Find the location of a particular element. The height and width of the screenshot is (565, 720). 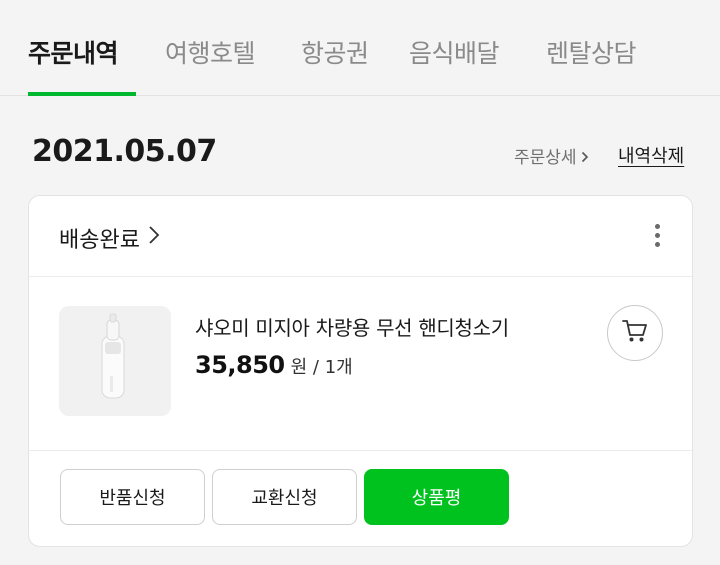

add-to-cart-button is located at coordinates (635, 333).